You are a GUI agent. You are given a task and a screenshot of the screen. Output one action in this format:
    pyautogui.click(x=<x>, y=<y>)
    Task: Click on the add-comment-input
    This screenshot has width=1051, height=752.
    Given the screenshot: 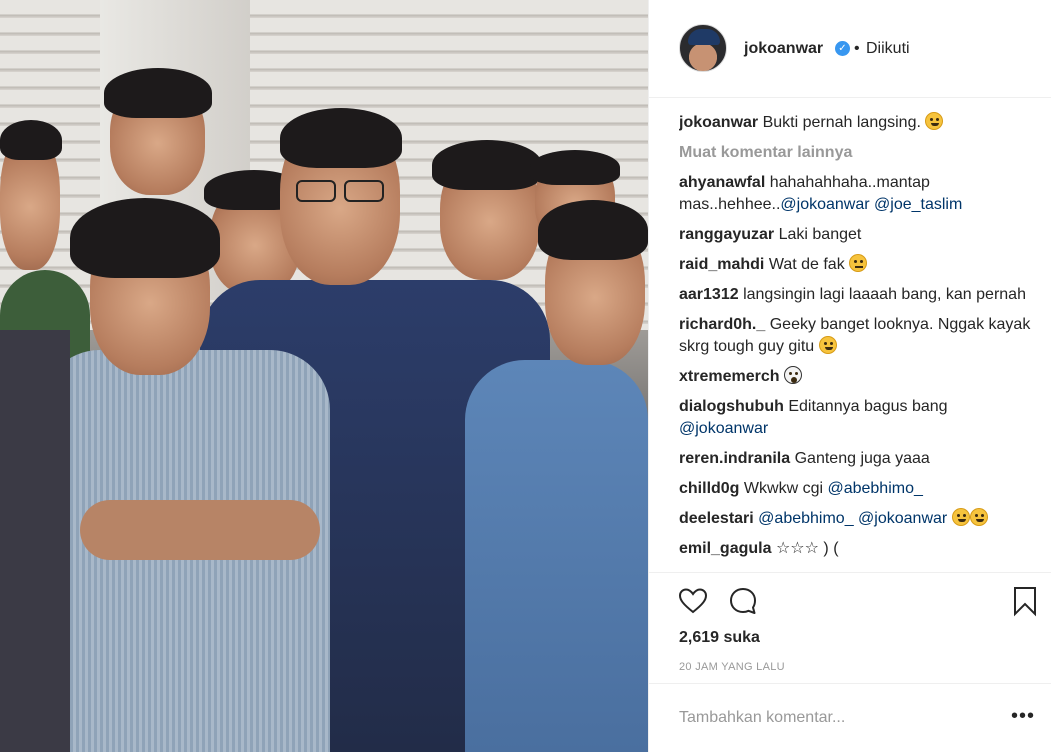 What is the action you would take?
    pyautogui.click(x=829, y=718)
    